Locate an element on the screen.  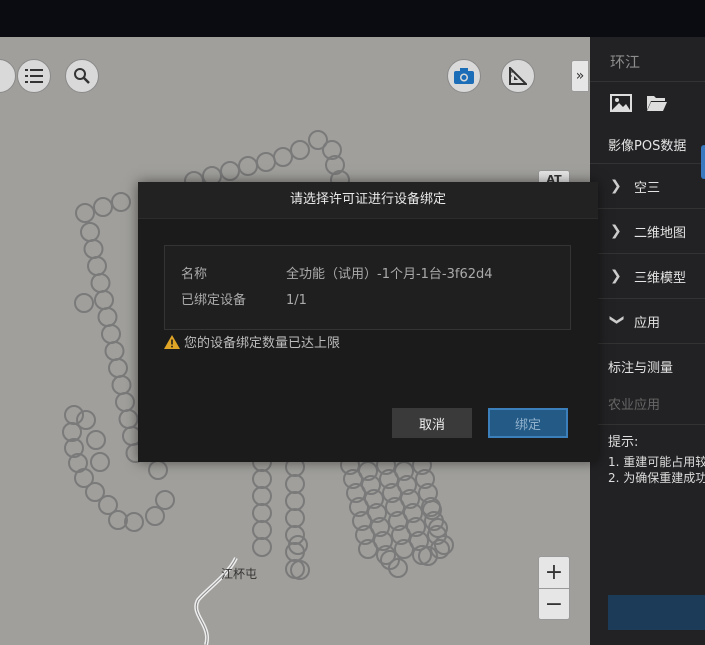
bound-devices-key: 已绑定设备 is located at coordinates (214, 300).